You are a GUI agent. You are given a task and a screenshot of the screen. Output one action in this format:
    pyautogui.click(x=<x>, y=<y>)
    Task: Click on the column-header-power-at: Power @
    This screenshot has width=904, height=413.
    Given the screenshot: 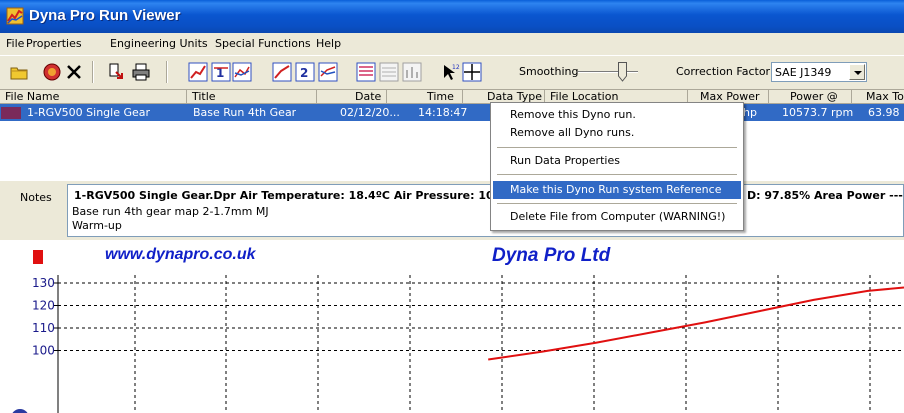 What is the action you would take?
    pyautogui.click(x=810, y=97)
    